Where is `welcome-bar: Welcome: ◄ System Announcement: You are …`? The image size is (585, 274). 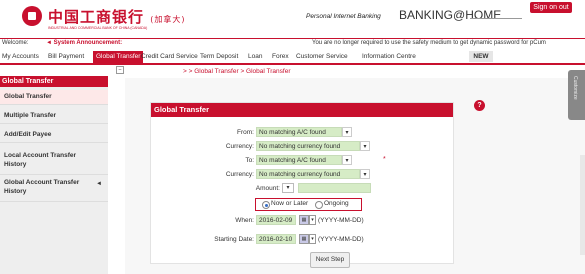 welcome-bar: Welcome: ◄ System Announcement: You are … is located at coordinates (292, 43).